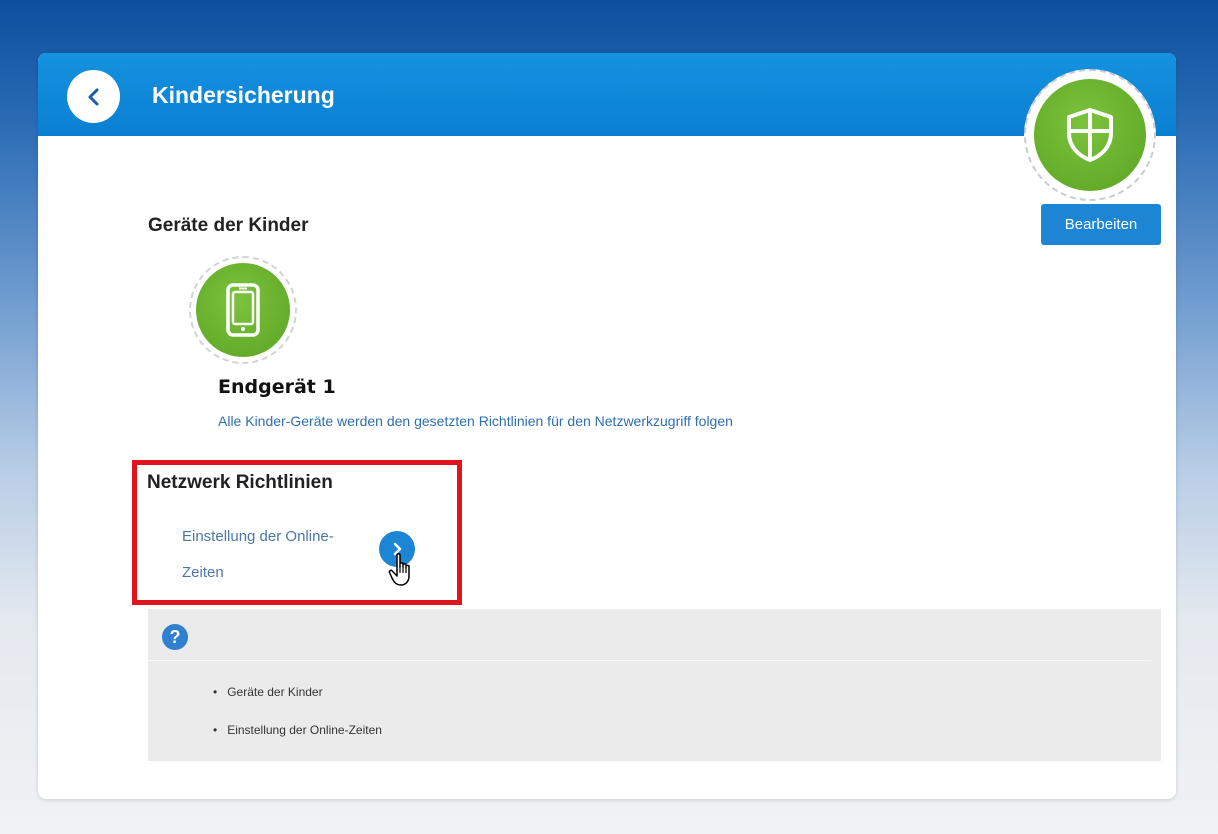 This screenshot has width=1218, height=834. What do you see at coordinates (175, 637) in the screenshot?
I see `question-icon: ?` at bounding box center [175, 637].